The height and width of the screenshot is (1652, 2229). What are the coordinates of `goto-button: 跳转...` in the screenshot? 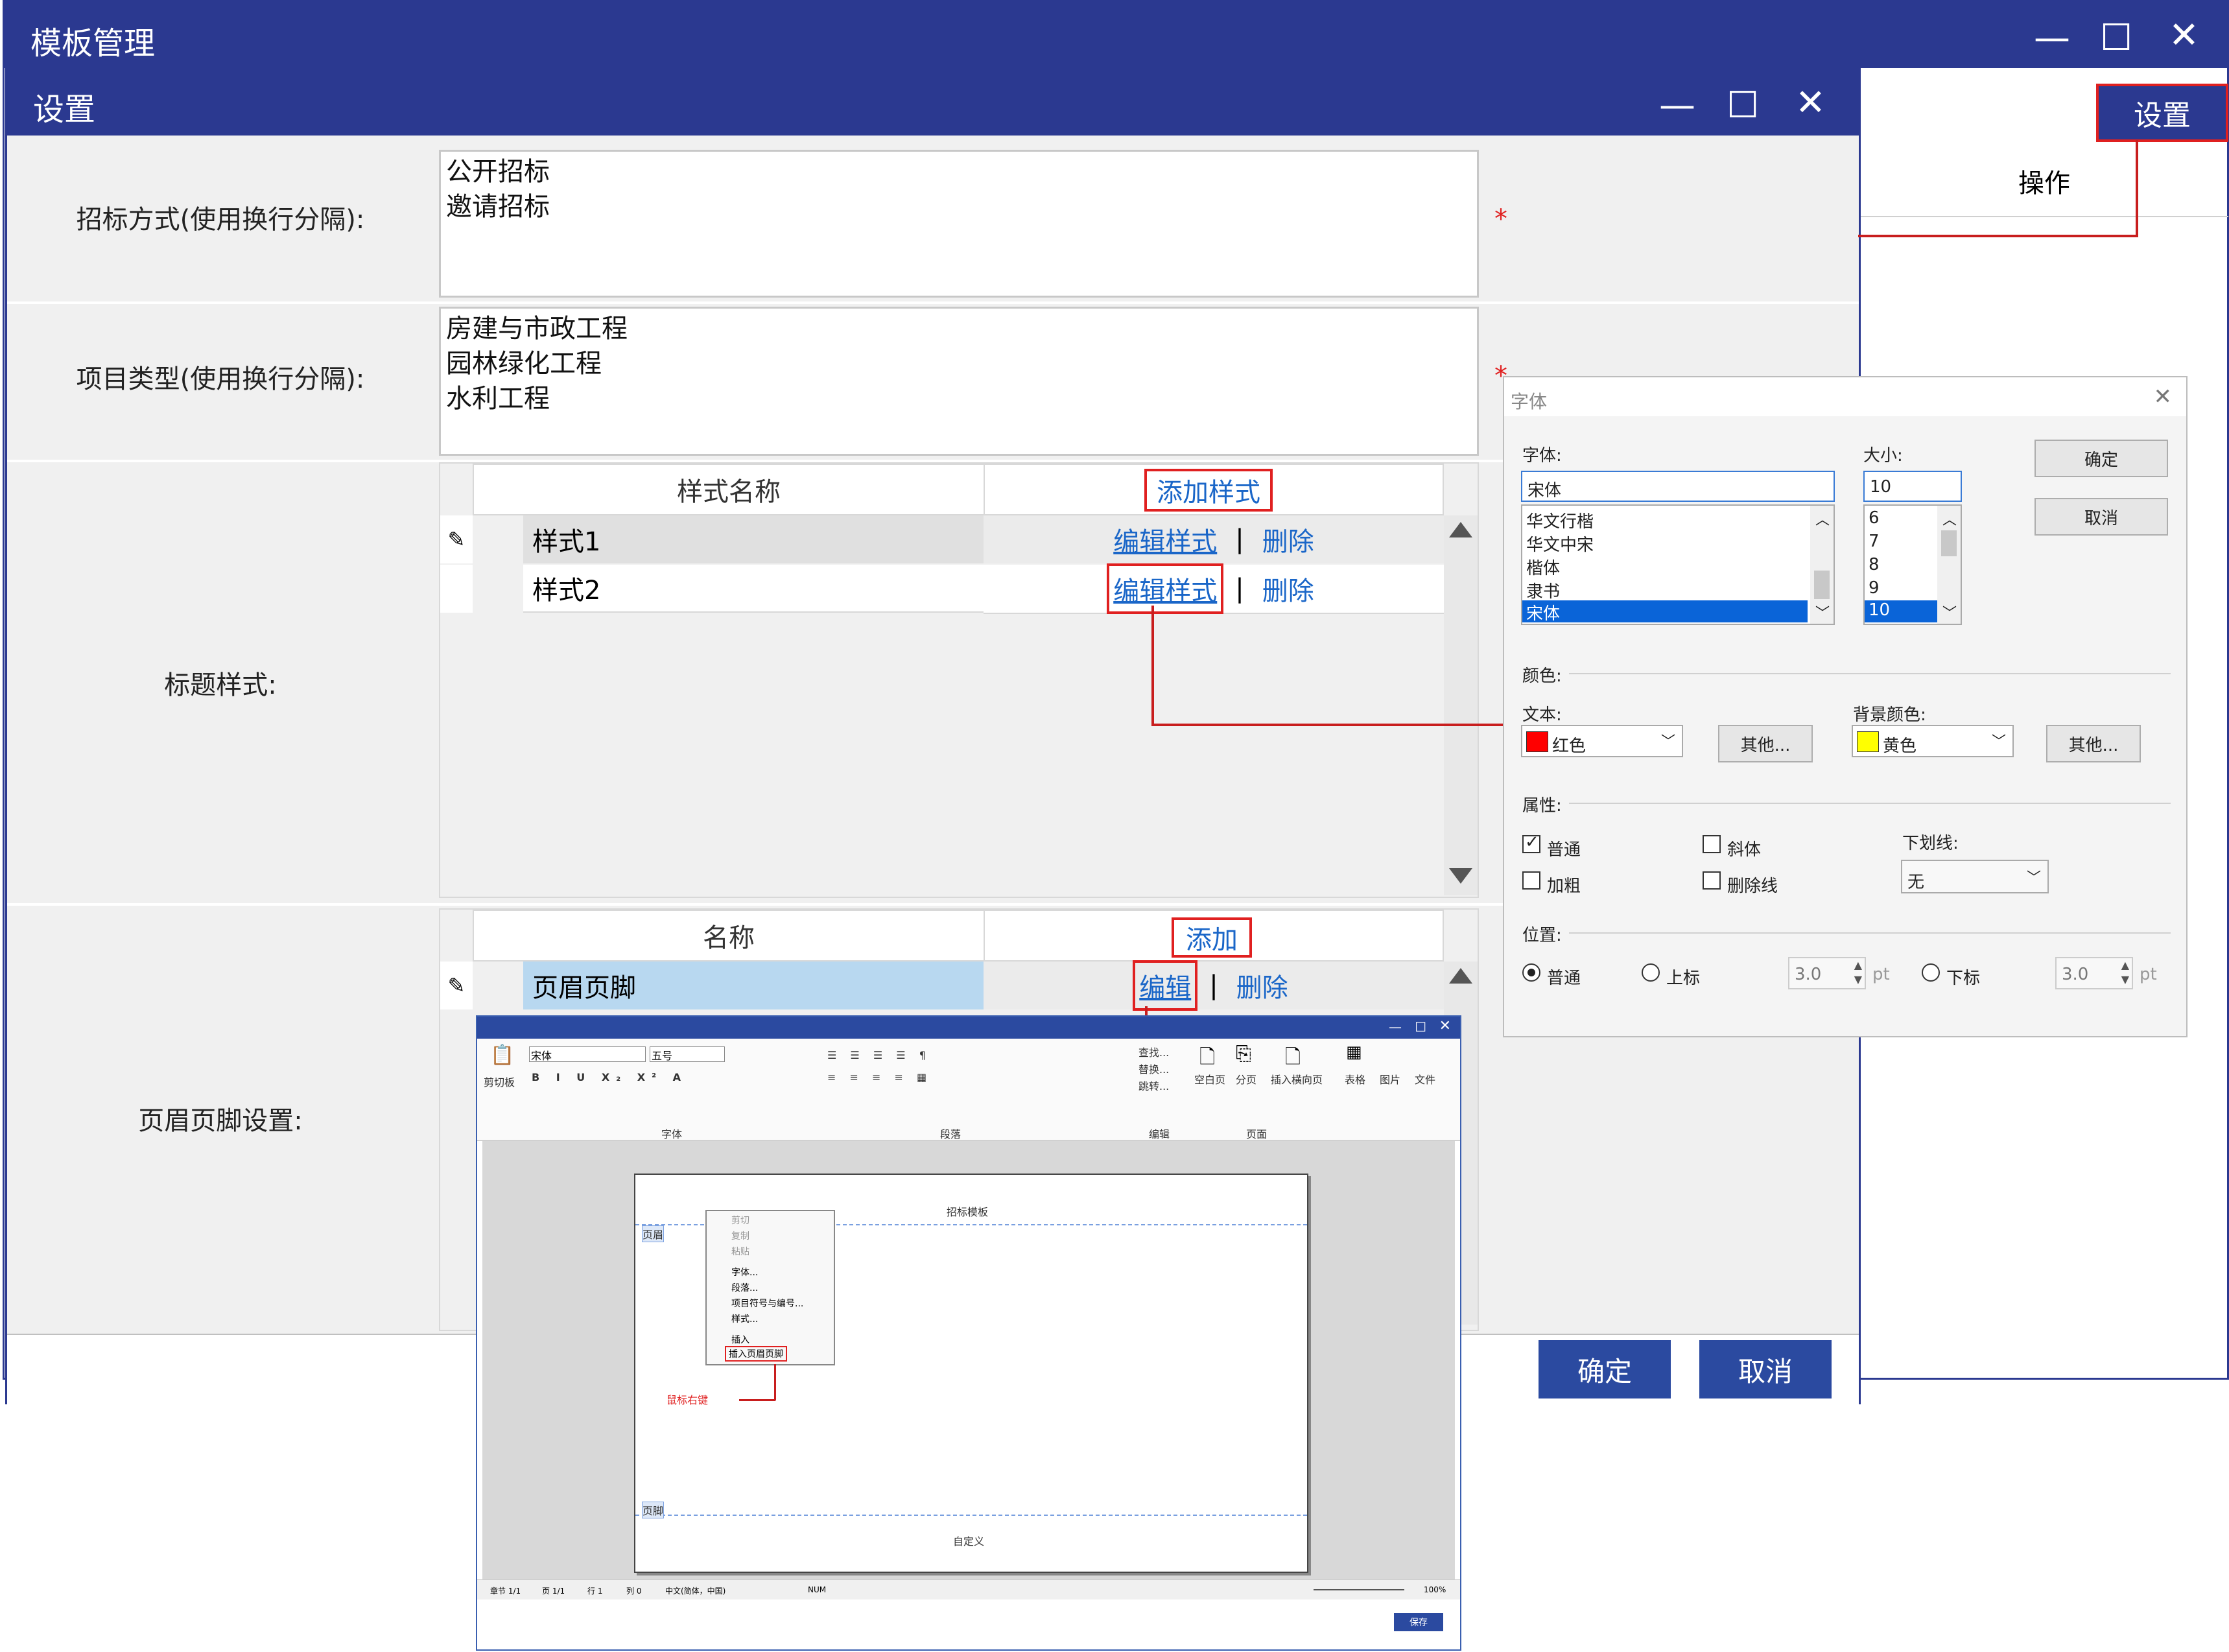 It's located at (1154, 1085).